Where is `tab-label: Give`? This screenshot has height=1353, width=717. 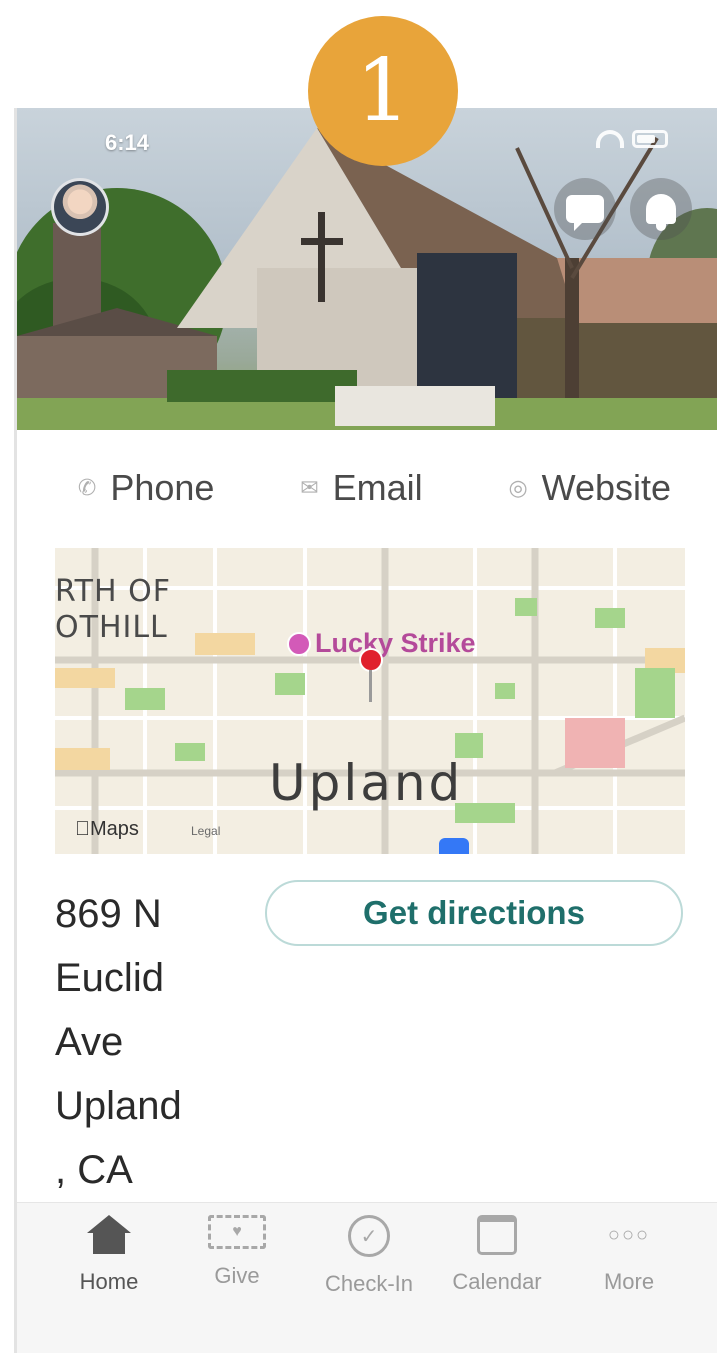 tab-label: Give is located at coordinates (237, 1275).